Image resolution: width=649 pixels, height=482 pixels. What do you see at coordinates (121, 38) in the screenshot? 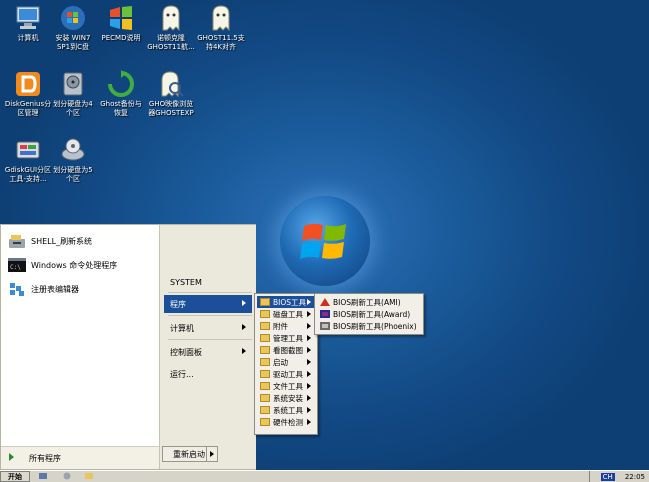
I see `desktop-icon-label: PECMD说明` at bounding box center [121, 38].